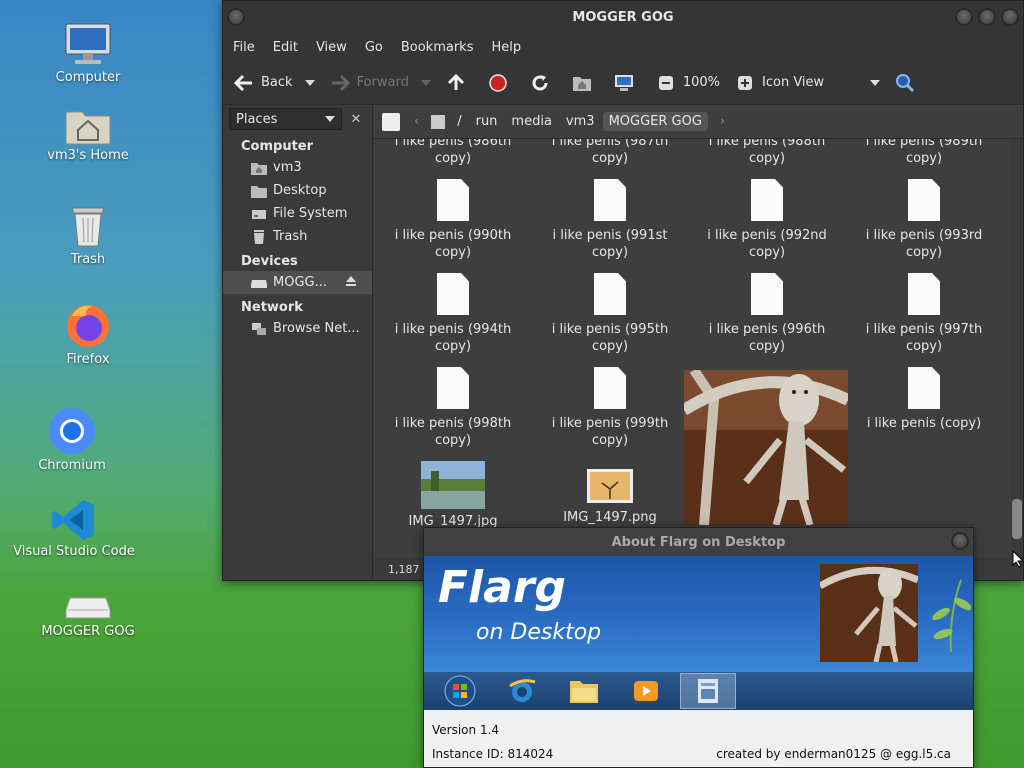 The height and width of the screenshot is (768, 1024). I want to click on file-name: IMG_1497.png, so click(610, 517).